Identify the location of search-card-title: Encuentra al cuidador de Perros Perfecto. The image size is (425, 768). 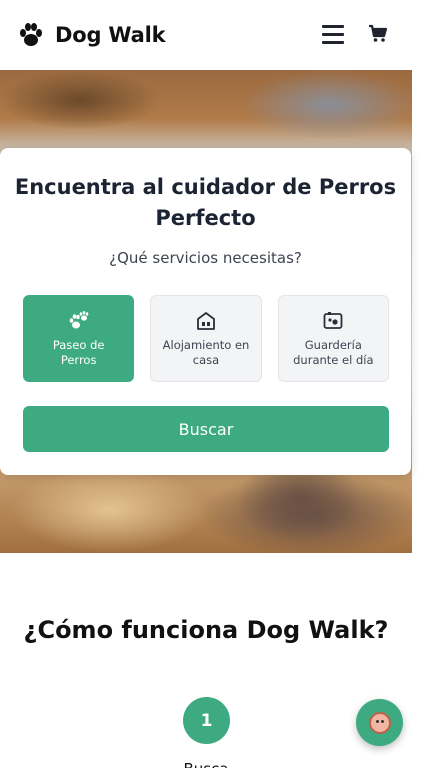
(205, 202).